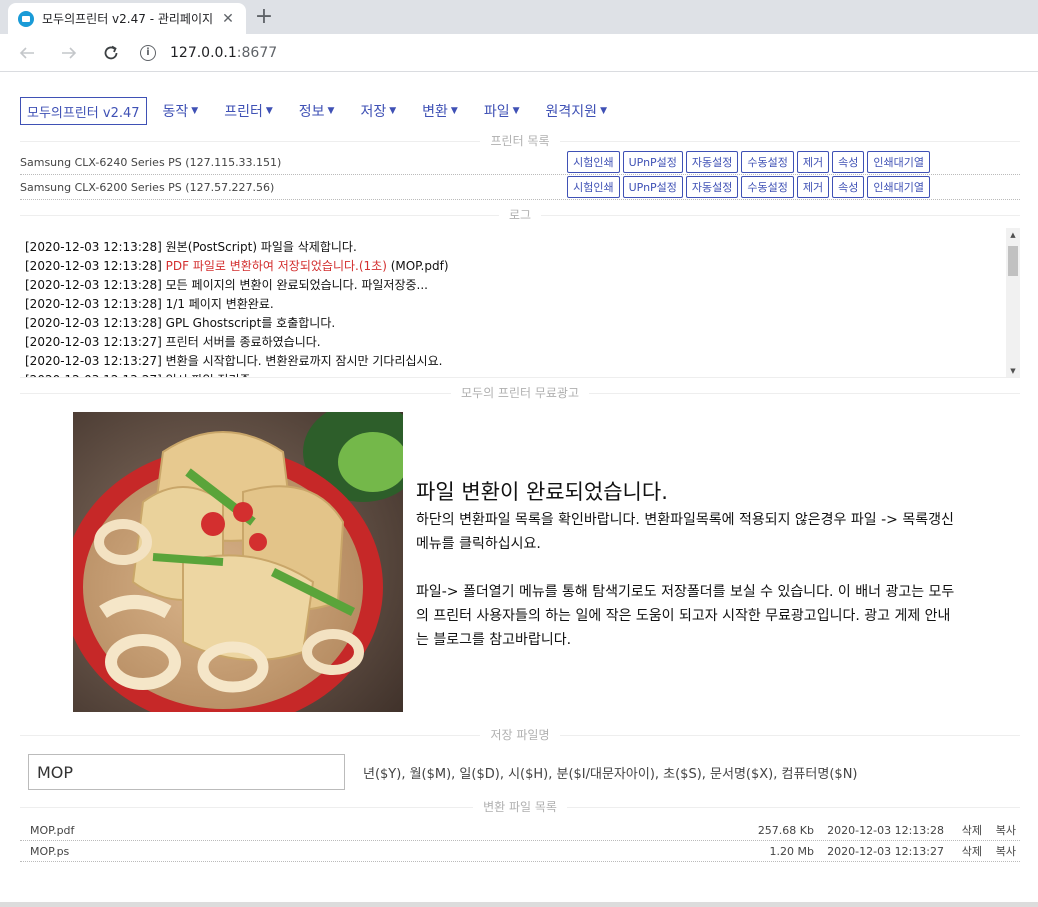 The width and height of the screenshot is (1038, 907). I want to click on back-arrow-icon, so click(27, 53).